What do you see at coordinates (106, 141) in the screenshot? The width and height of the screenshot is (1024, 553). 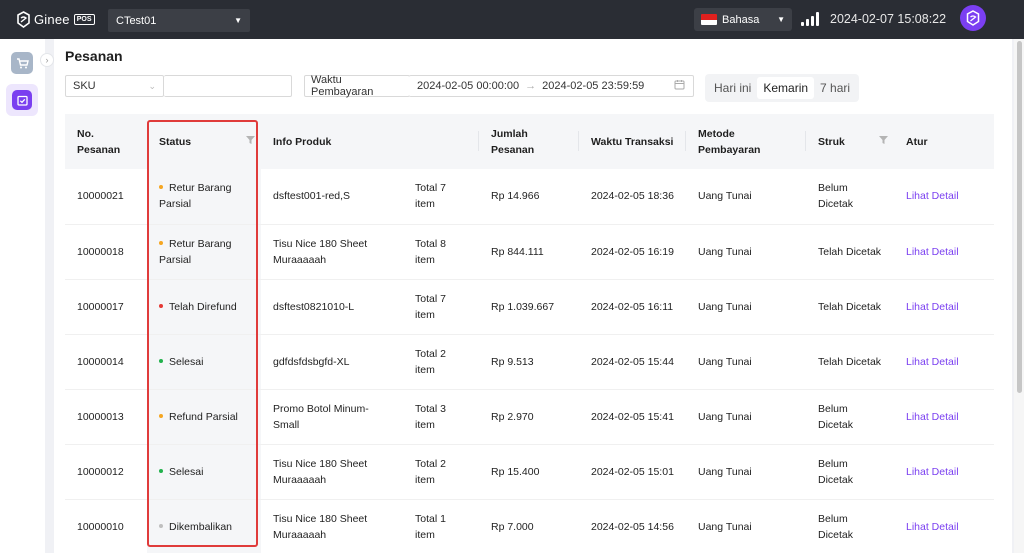 I see `col-order-no: No. Pesanan` at bounding box center [106, 141].